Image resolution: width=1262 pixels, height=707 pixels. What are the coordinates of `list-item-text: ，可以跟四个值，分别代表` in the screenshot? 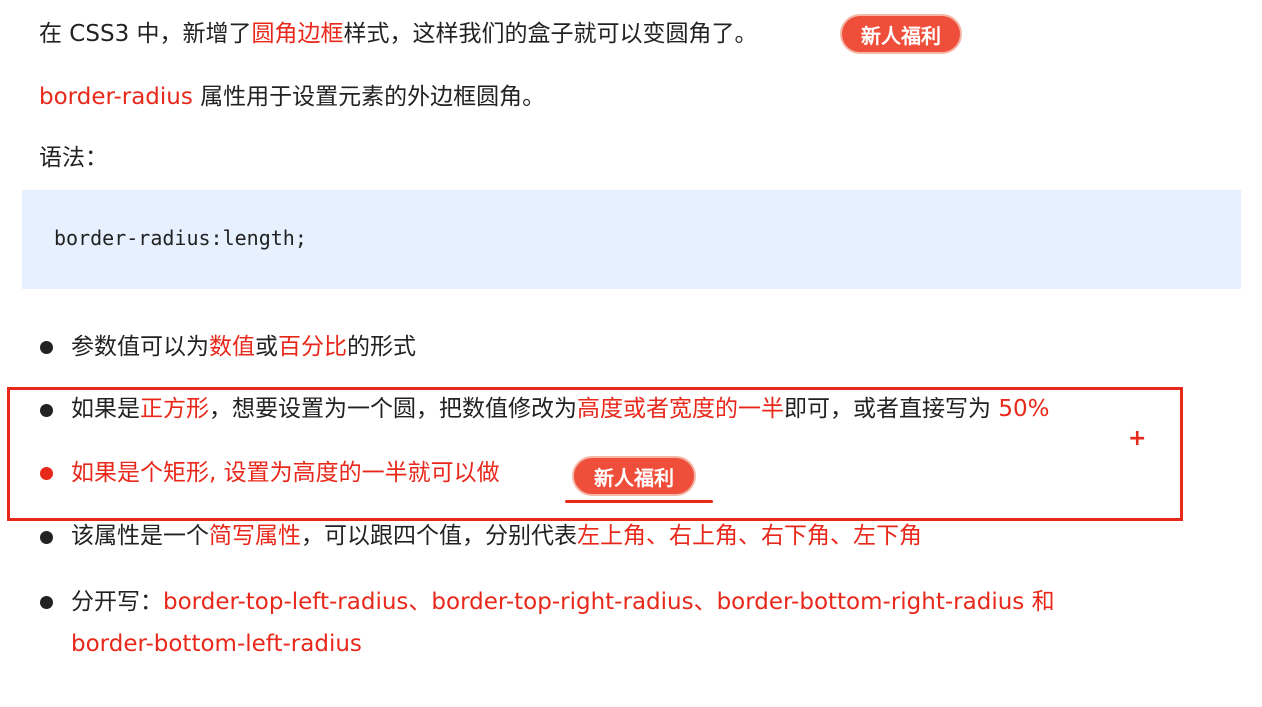 It's located at (439, 536).